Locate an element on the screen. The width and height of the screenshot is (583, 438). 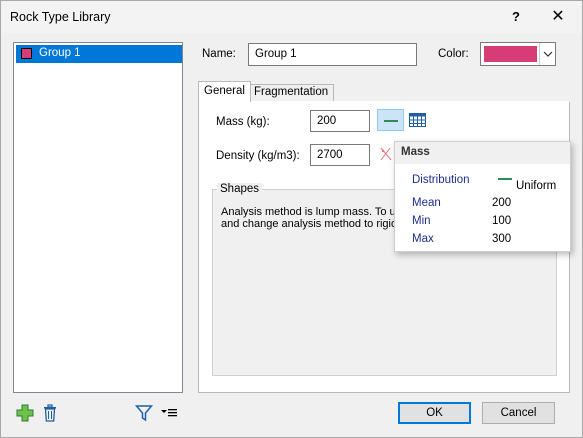
trash-icon is located at coordinates (50, 414).